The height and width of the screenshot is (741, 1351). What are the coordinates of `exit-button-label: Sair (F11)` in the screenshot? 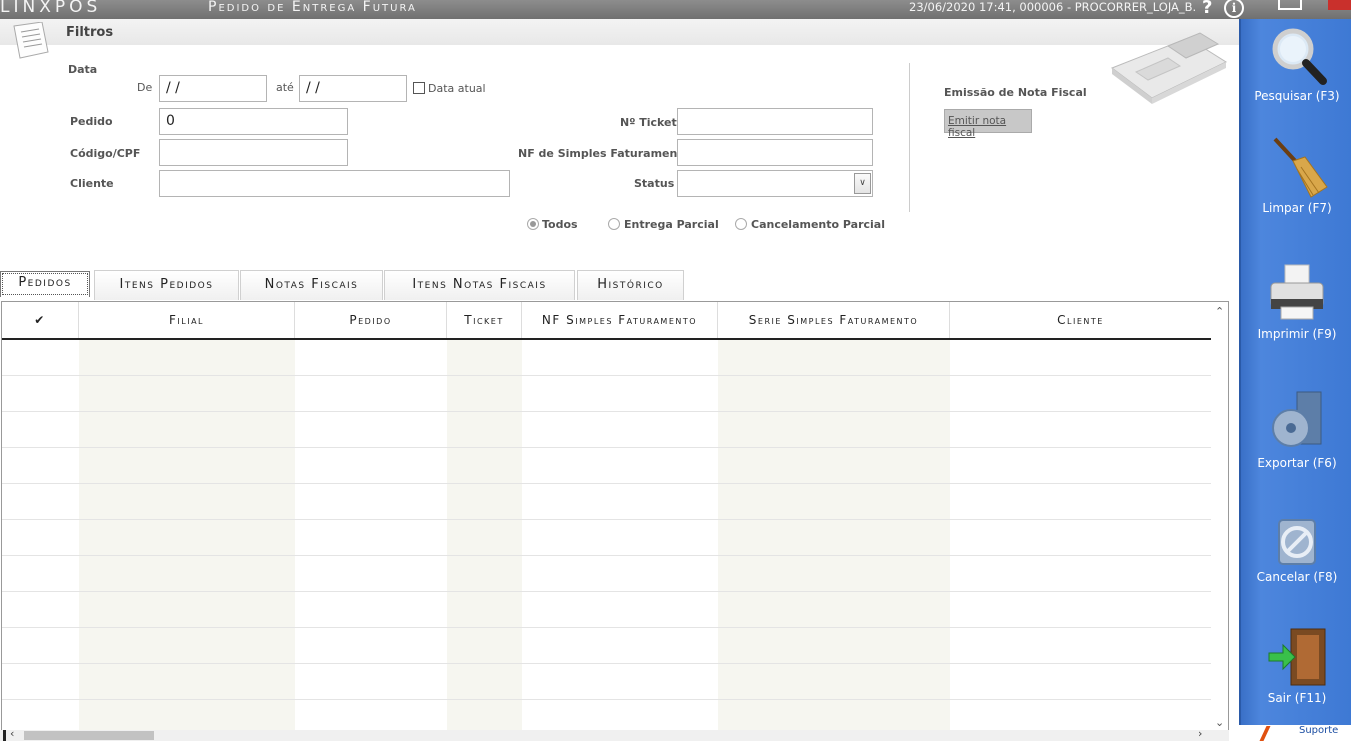 It's located at (1297, 698).